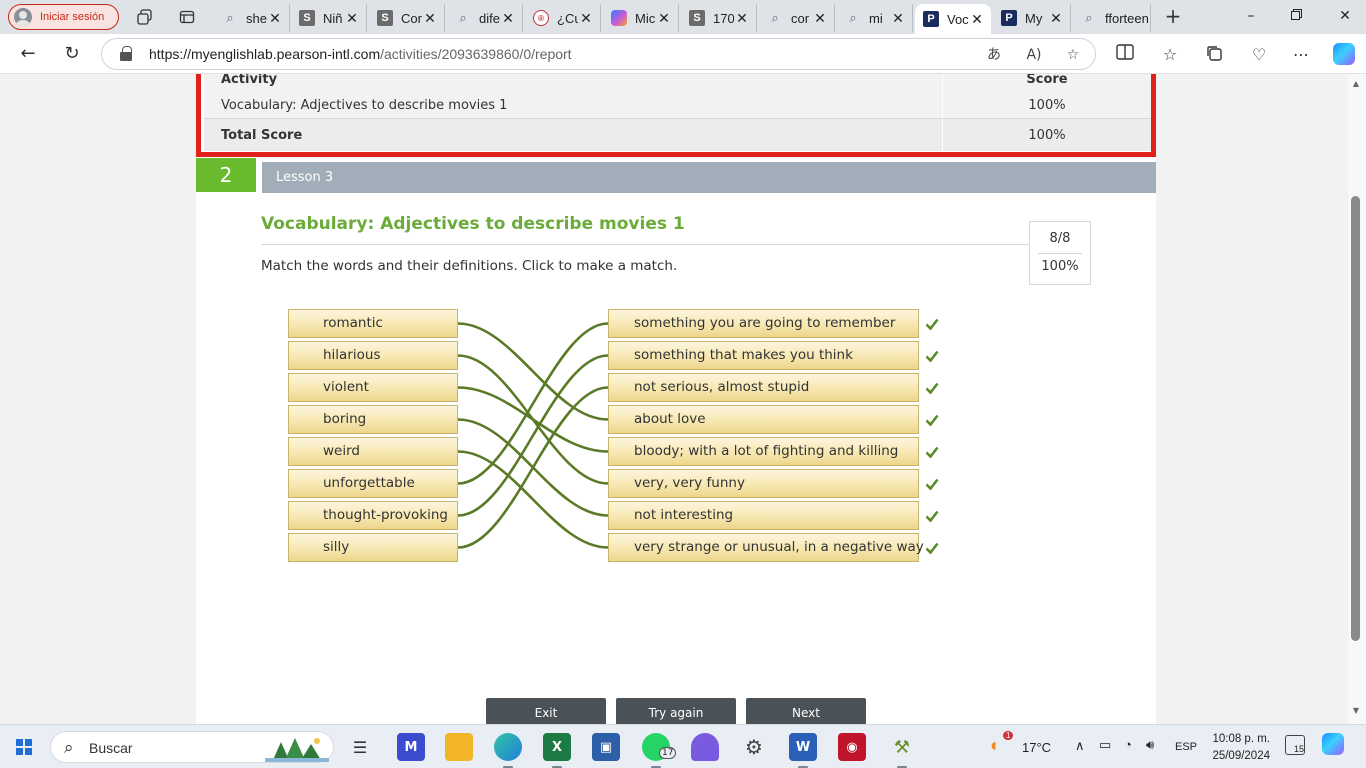  I want to click on edge-browser-icon, so click(508, 750).